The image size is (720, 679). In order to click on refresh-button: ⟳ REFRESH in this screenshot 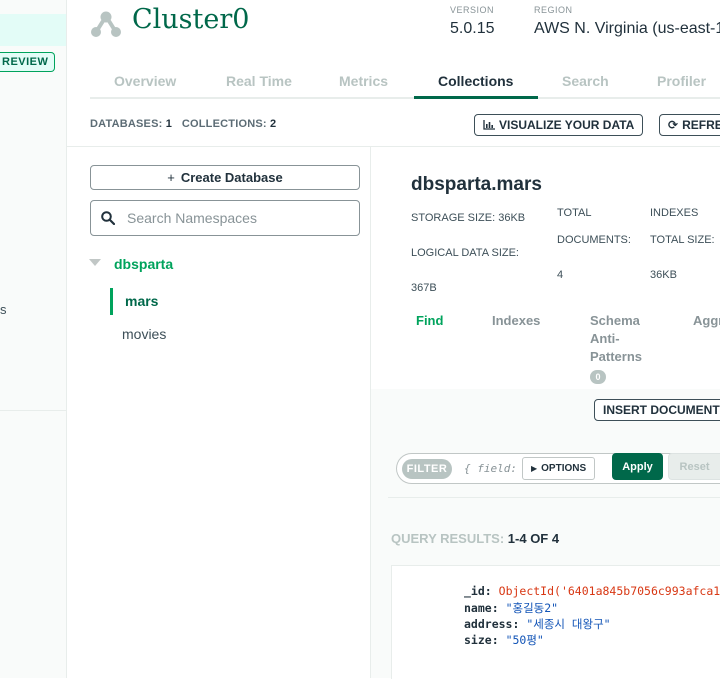, I will do `click(689, 125)`.